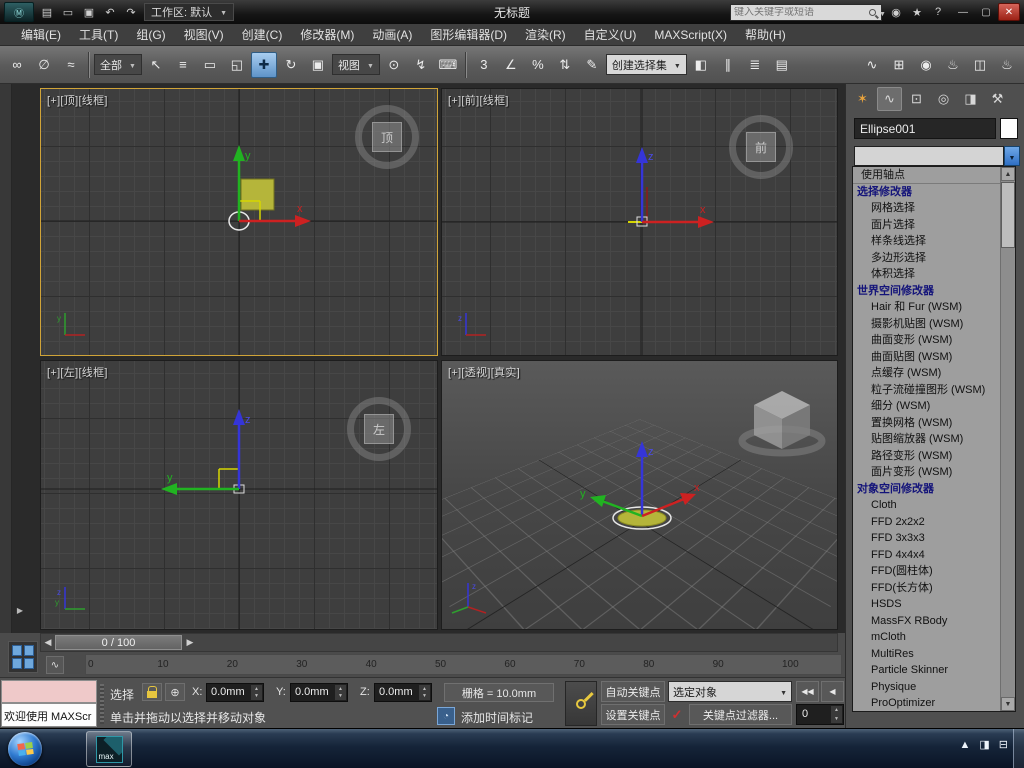 The image size is (1024, 768). What do you see at coordinates (896, 12) in the screenshot?
I see `sign-in-icon: ◉` at bounding box center [896, 12].